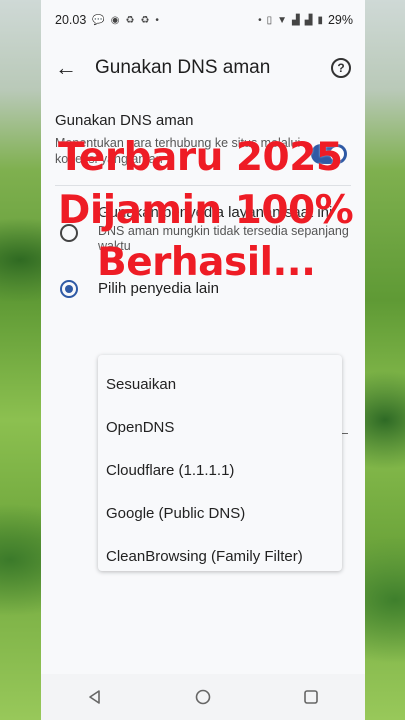  Describe the element at coordinates (130, 20) in the screenshot. I see `recycle-icon: ♻` at that location.